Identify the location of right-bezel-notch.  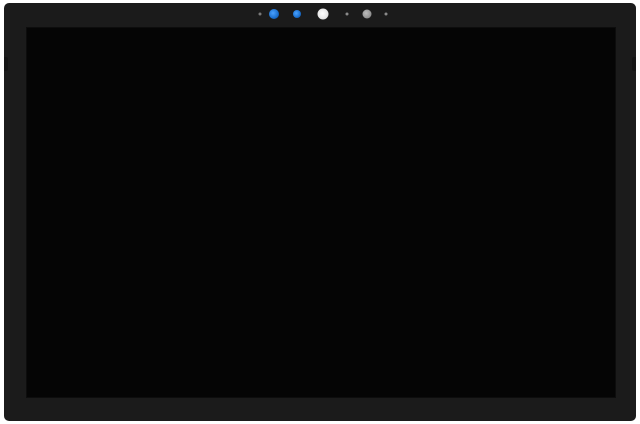
(634, 64).